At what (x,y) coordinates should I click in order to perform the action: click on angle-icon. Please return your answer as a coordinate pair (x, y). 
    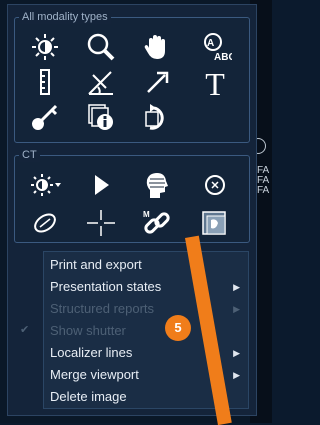
    Looking at the image, I should click on (101, 82).